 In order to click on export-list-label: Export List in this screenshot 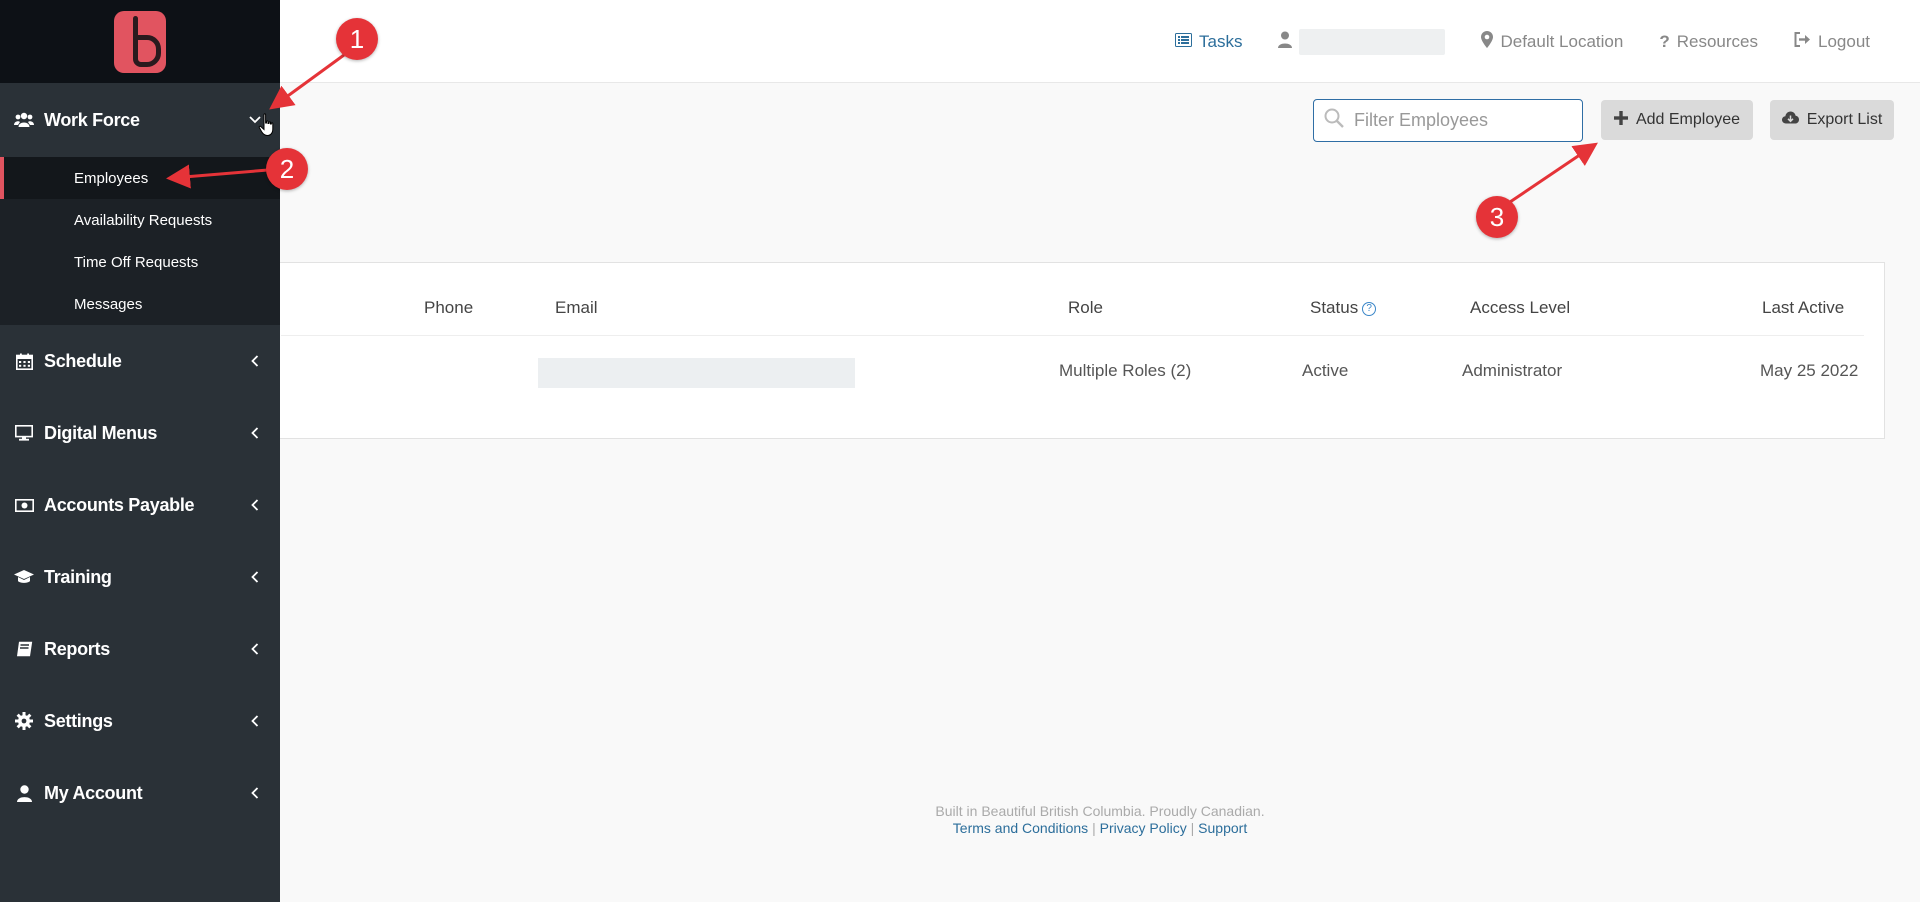, I will do `click(1844, 119)`.